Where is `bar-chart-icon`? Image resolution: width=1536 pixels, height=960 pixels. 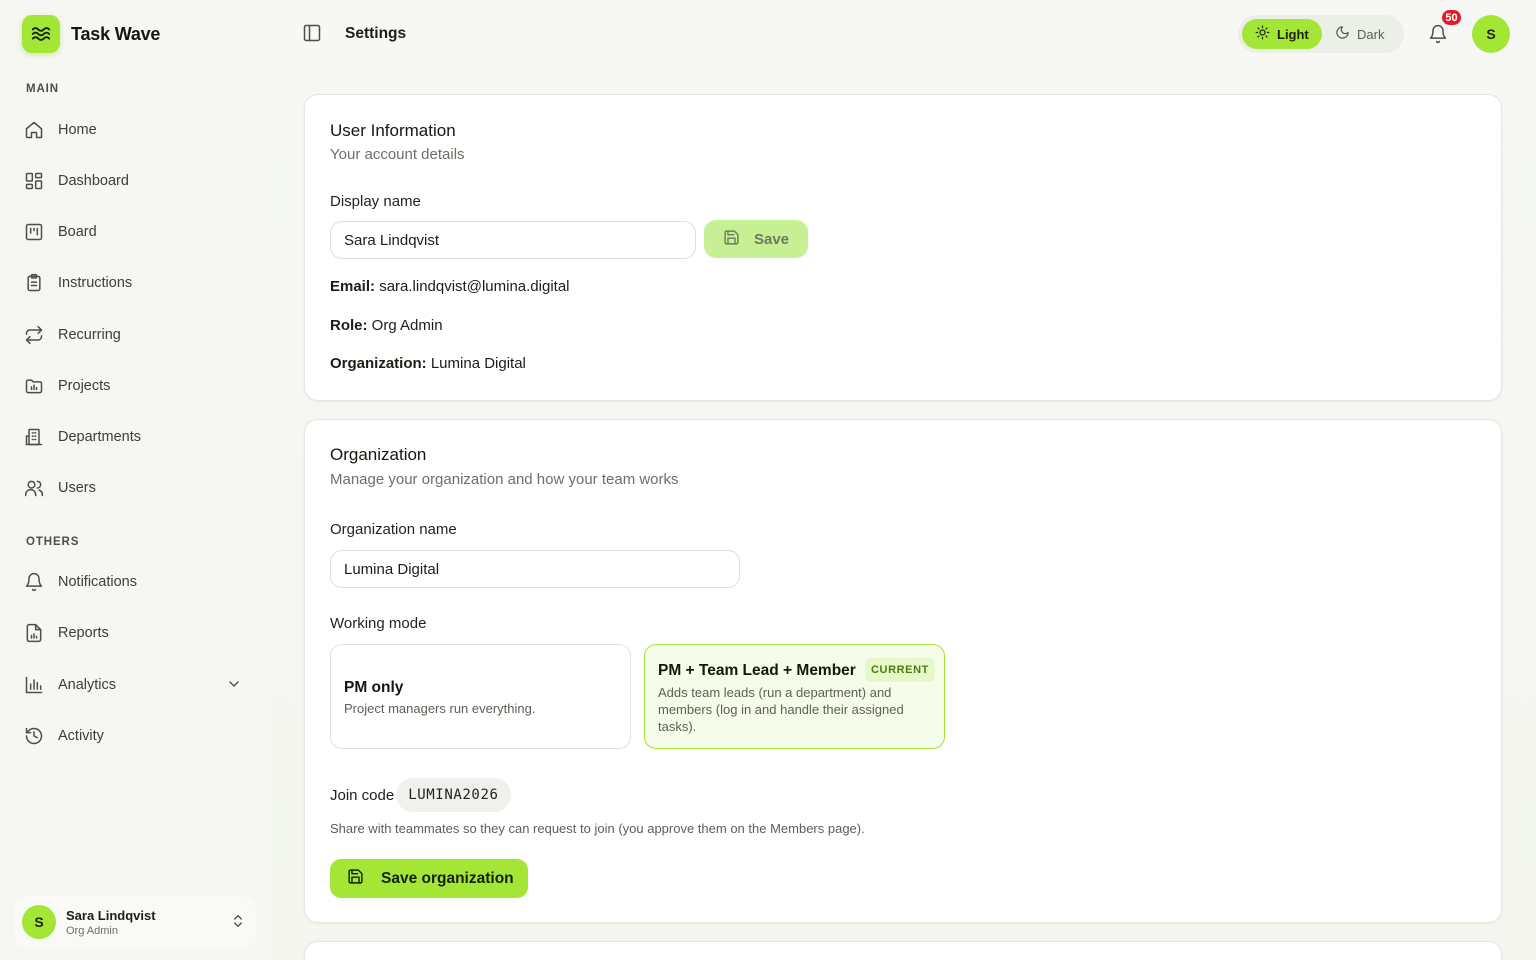 bar-chart-icon is located at coordinates (34, 685).